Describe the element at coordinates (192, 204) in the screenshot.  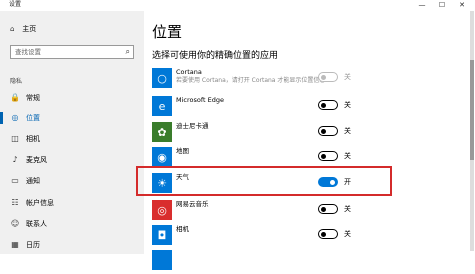
I see `app-name: 网易云音乐` at that location.